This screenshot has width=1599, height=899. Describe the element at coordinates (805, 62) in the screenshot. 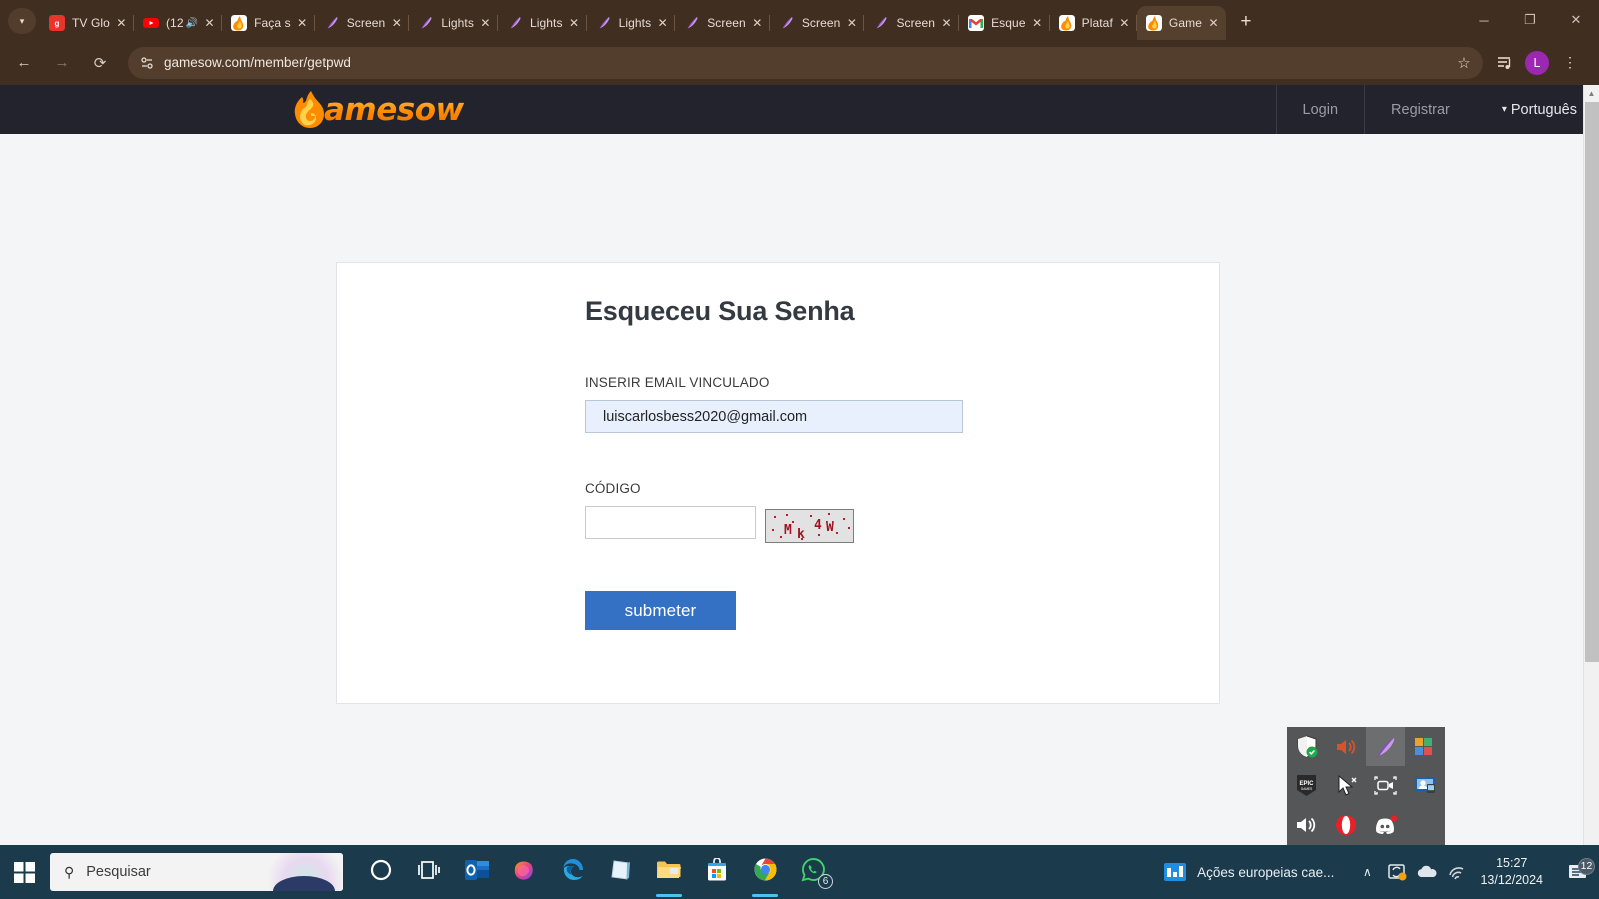

I see `address-bar: gamesow.com/member/getpwd ☆` at that location.